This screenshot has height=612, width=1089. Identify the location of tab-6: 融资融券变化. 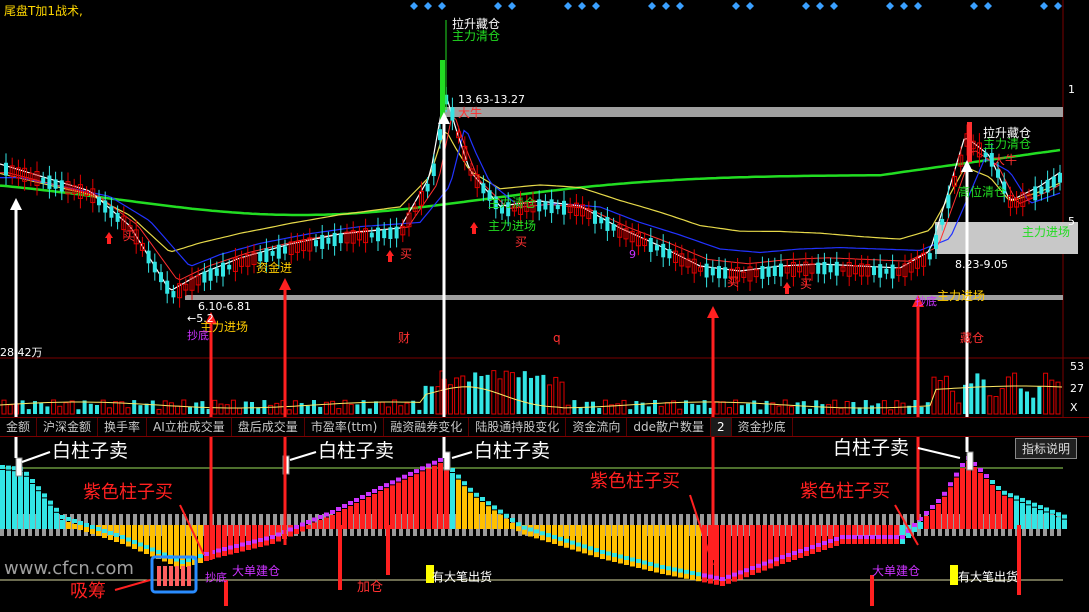
(427, 427).